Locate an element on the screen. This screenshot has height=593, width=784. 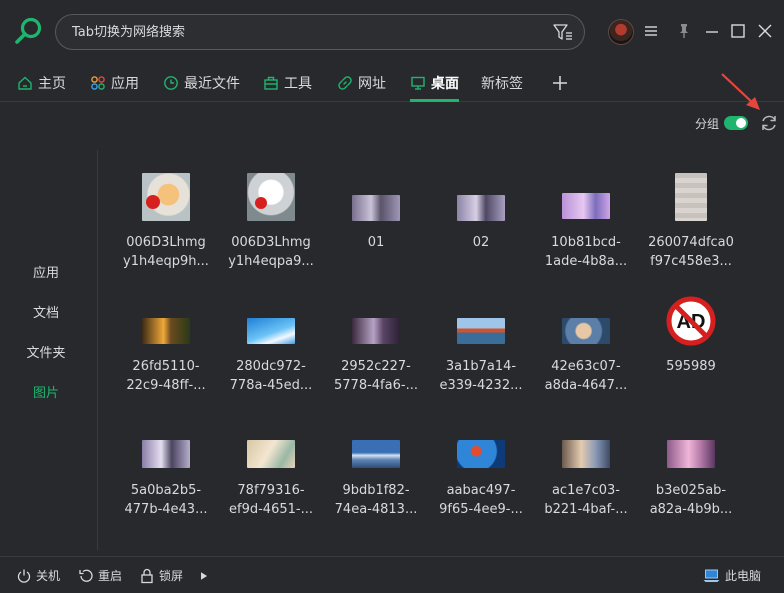
tab-label: 桌面 is located at coordinates (445, 84).